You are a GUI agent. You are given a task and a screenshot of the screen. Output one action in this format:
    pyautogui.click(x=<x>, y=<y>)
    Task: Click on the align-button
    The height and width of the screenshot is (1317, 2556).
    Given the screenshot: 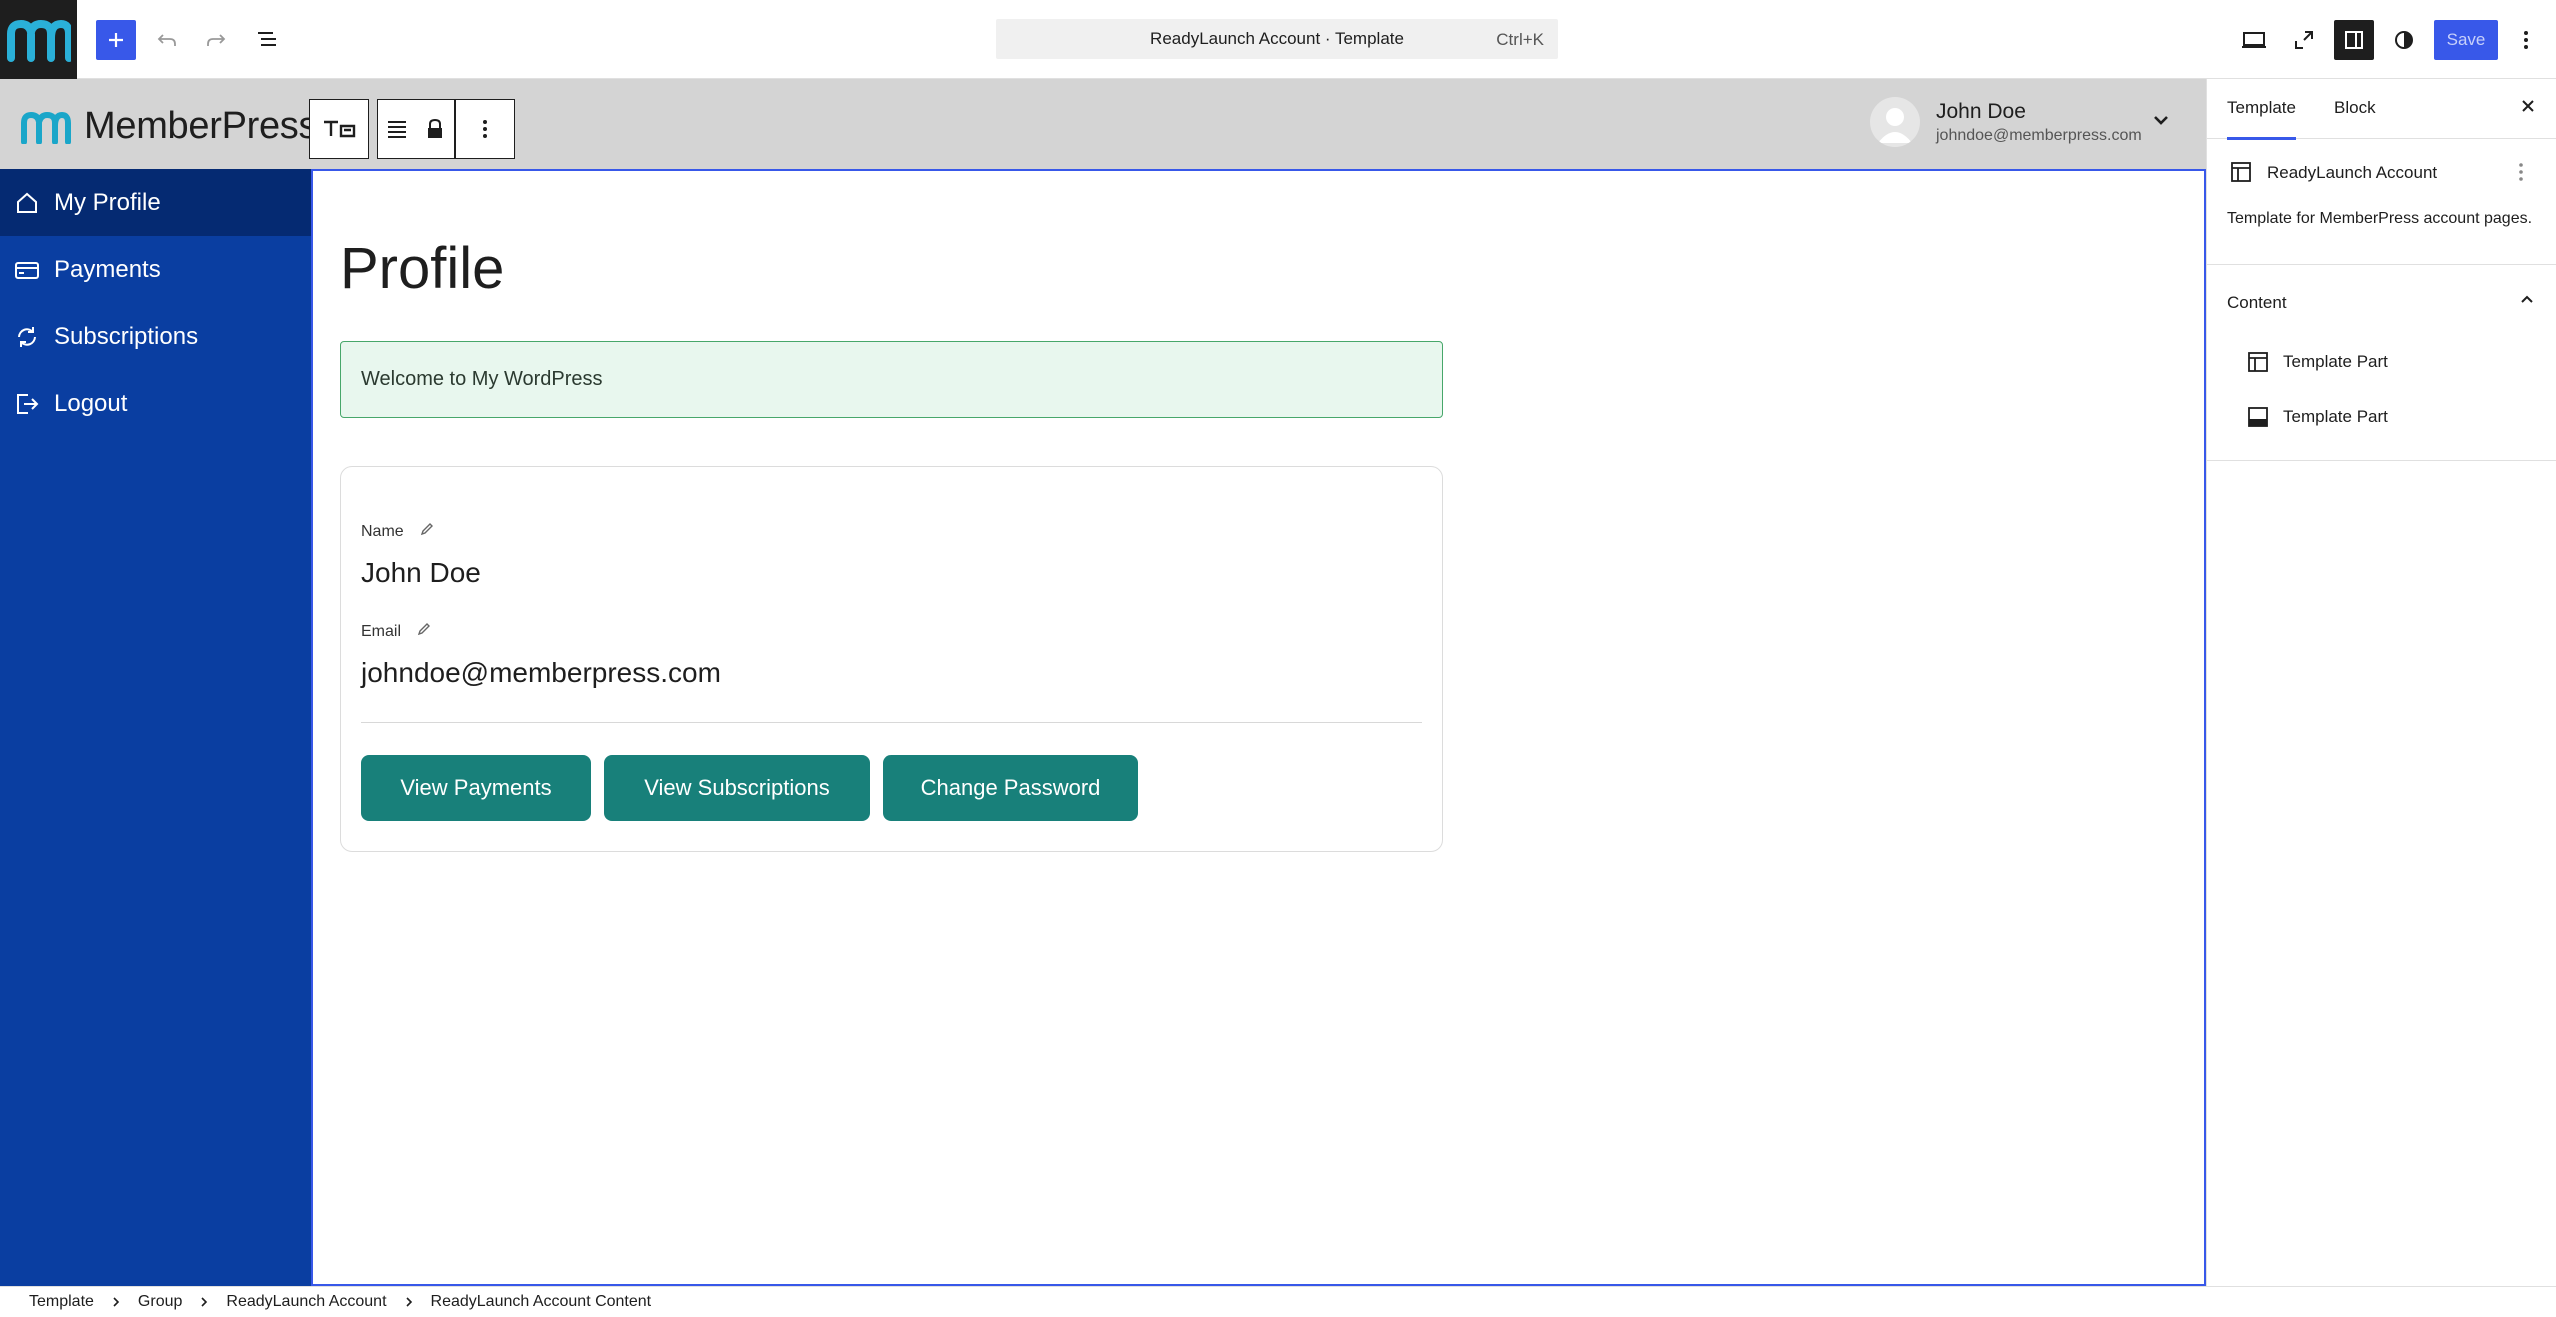 What is the action you would take?
    pyautogui.click(x=397, y=129)
    